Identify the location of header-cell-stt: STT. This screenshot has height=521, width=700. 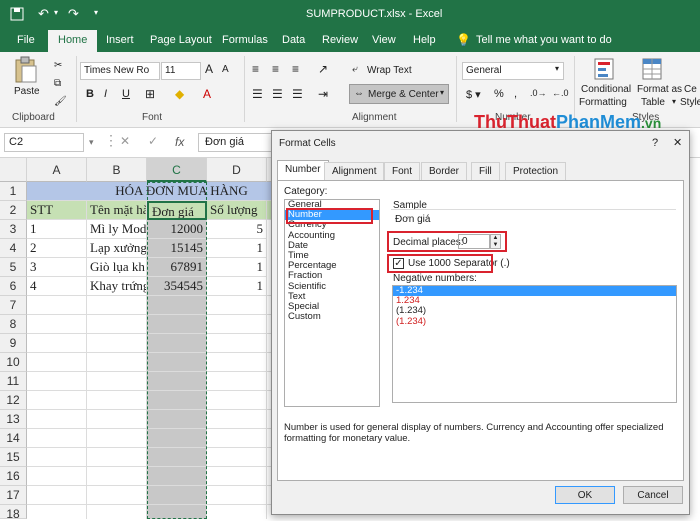
(57, 210).